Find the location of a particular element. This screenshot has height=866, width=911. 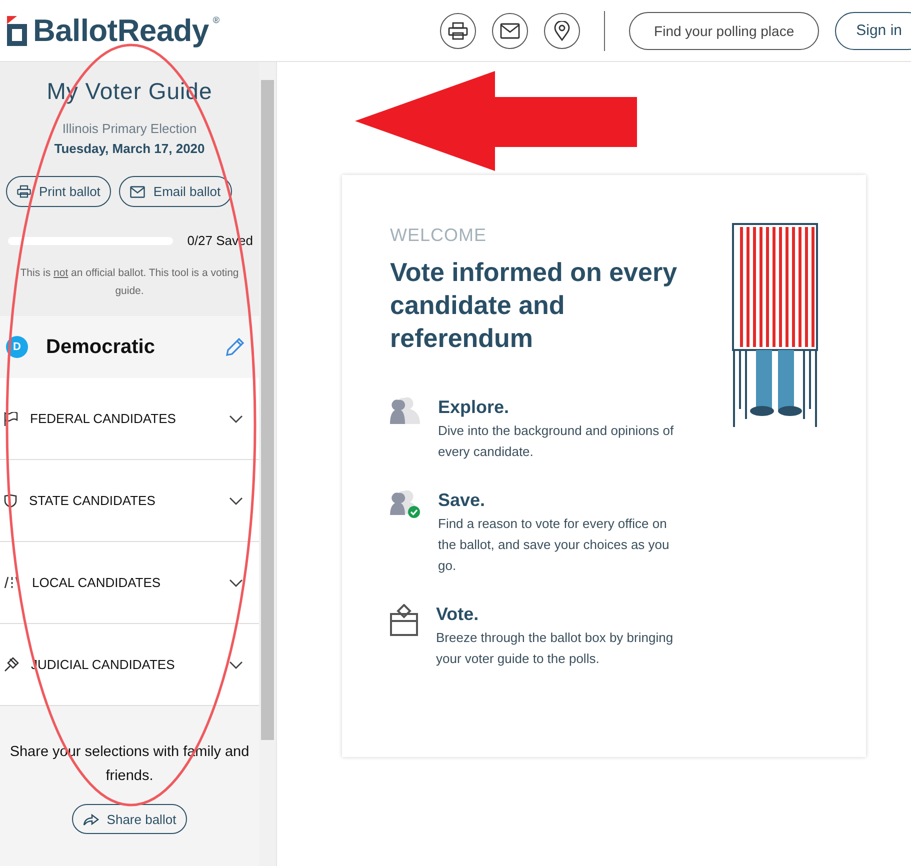

print-button is located at coordinates (458, 30).